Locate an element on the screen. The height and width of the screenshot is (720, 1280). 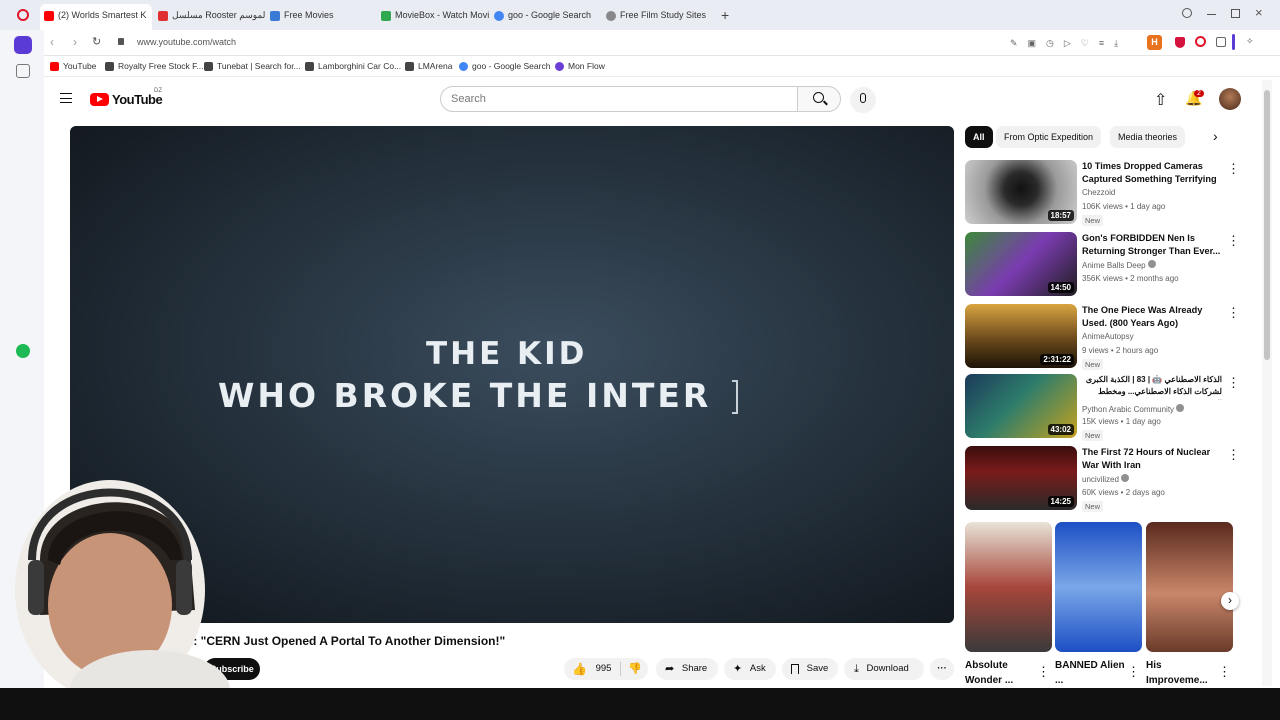
video-thumbnail: 14:50 is located at coordinates (1021, 264).